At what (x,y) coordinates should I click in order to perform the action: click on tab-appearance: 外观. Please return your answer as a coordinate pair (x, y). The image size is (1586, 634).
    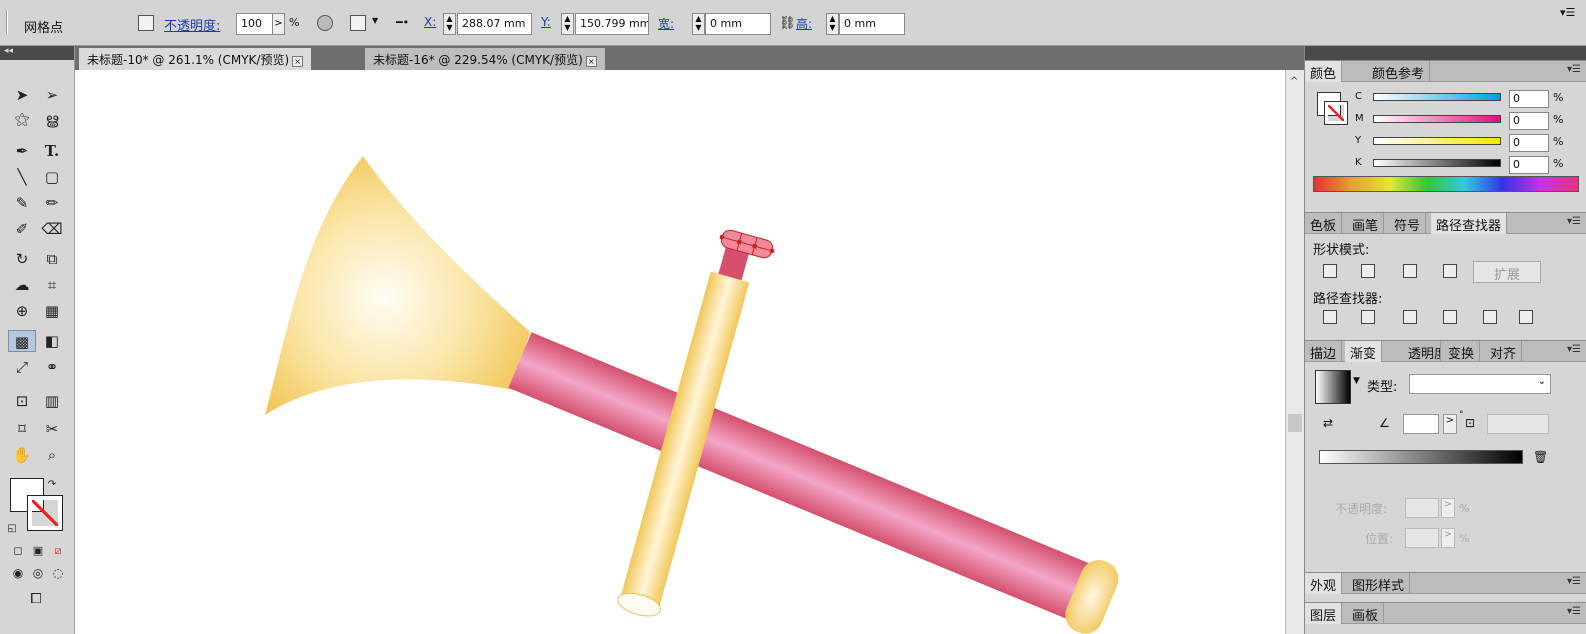
    Looking at the image, I should click on (1324, 583).